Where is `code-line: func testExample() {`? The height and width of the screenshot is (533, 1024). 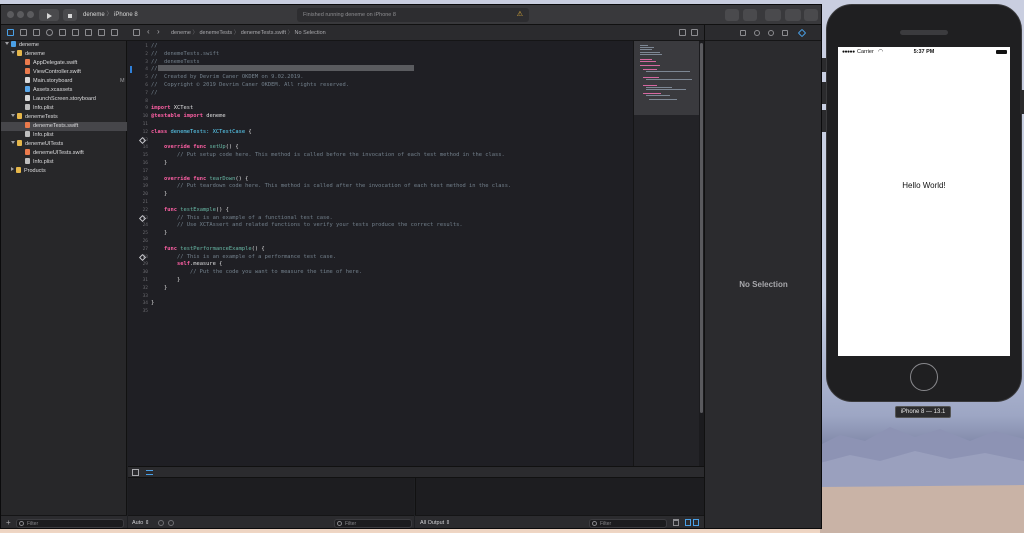
code-line: func testExample() { is located at coordinates (190, 211).